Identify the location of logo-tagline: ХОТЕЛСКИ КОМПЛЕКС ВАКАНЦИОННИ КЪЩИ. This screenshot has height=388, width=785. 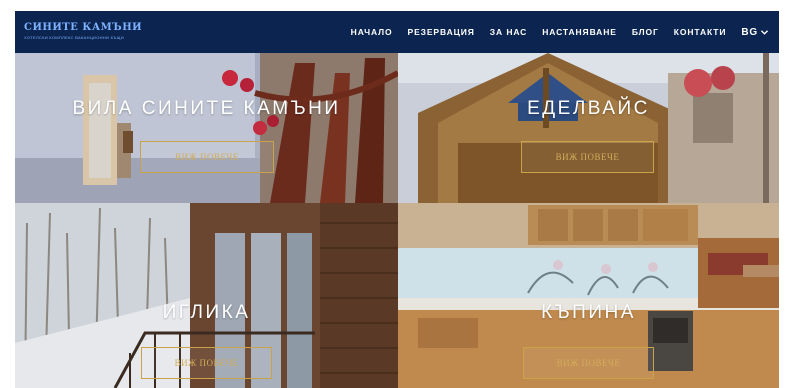
(74, 37).